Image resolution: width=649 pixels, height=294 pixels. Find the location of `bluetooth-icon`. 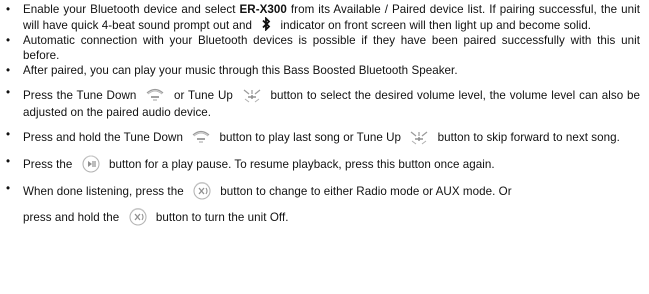

bluetooth-icon is located at coordinates (266, 24).